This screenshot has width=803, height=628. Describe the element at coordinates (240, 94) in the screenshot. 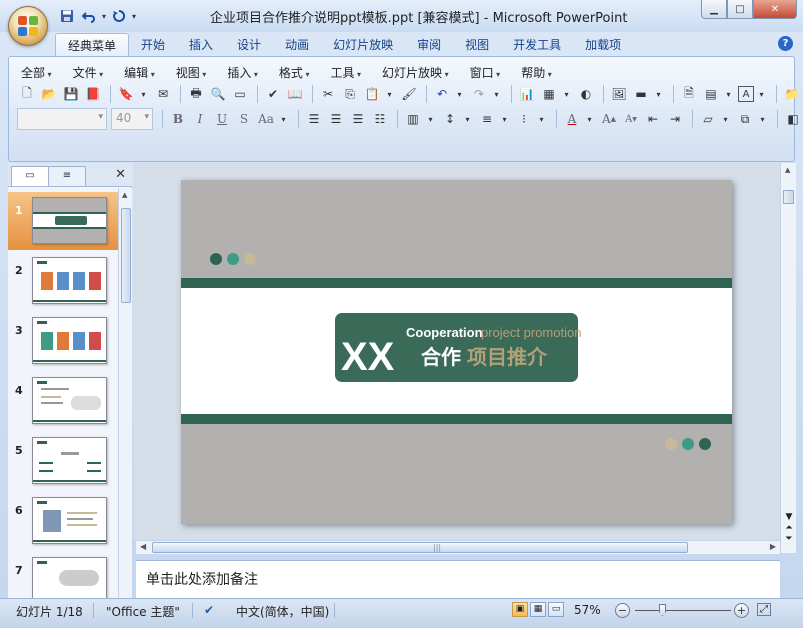

I see `slide-layout-icon: ▭` at that location.